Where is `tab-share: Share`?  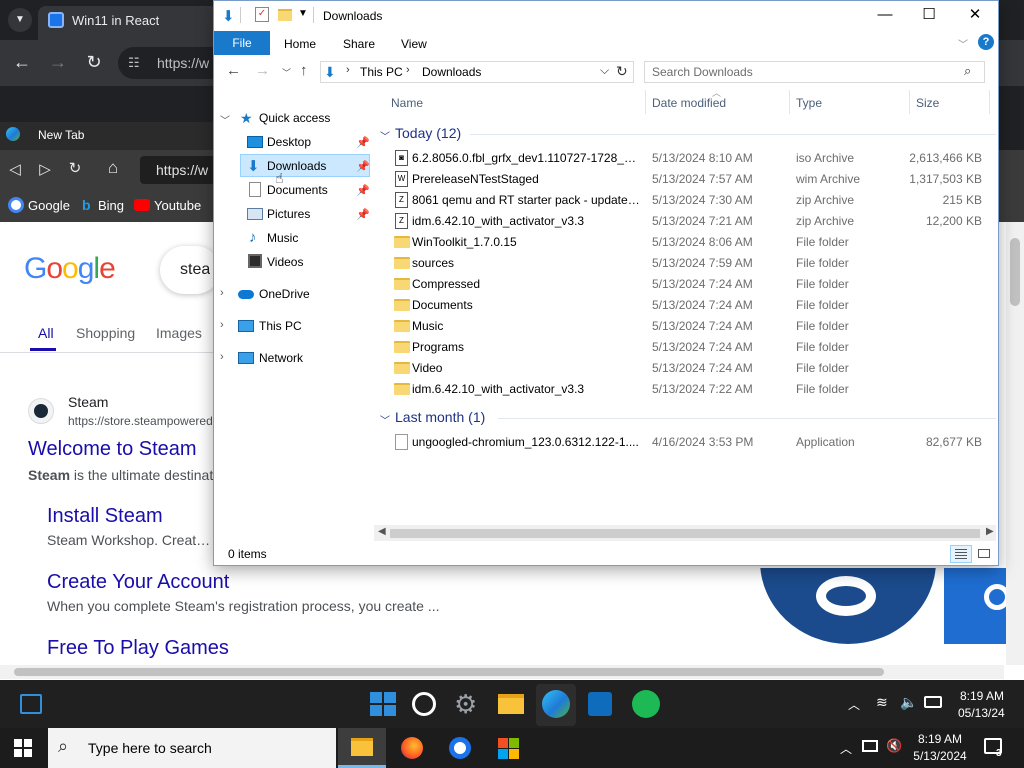
tab-share: Share is located at coordinates (359, 44).